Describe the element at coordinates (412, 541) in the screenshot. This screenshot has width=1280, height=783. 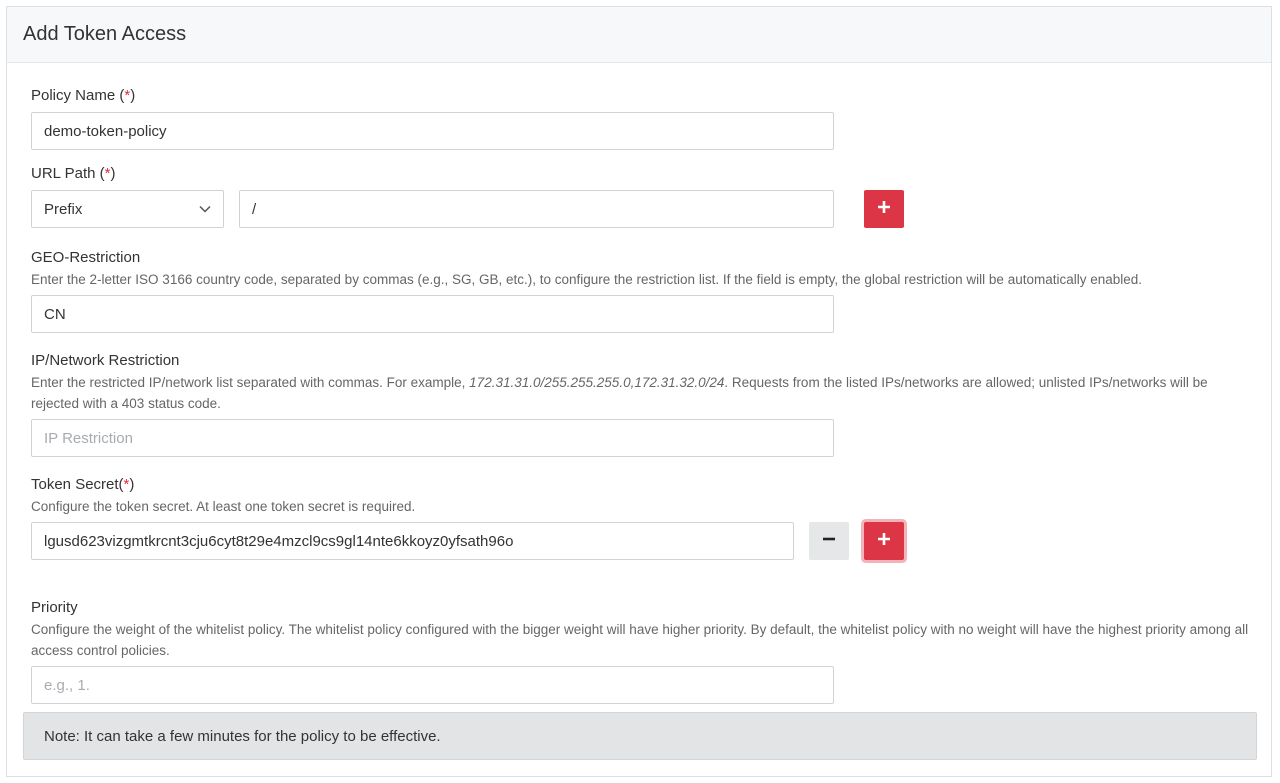
I see `token-secret-input` at that location.